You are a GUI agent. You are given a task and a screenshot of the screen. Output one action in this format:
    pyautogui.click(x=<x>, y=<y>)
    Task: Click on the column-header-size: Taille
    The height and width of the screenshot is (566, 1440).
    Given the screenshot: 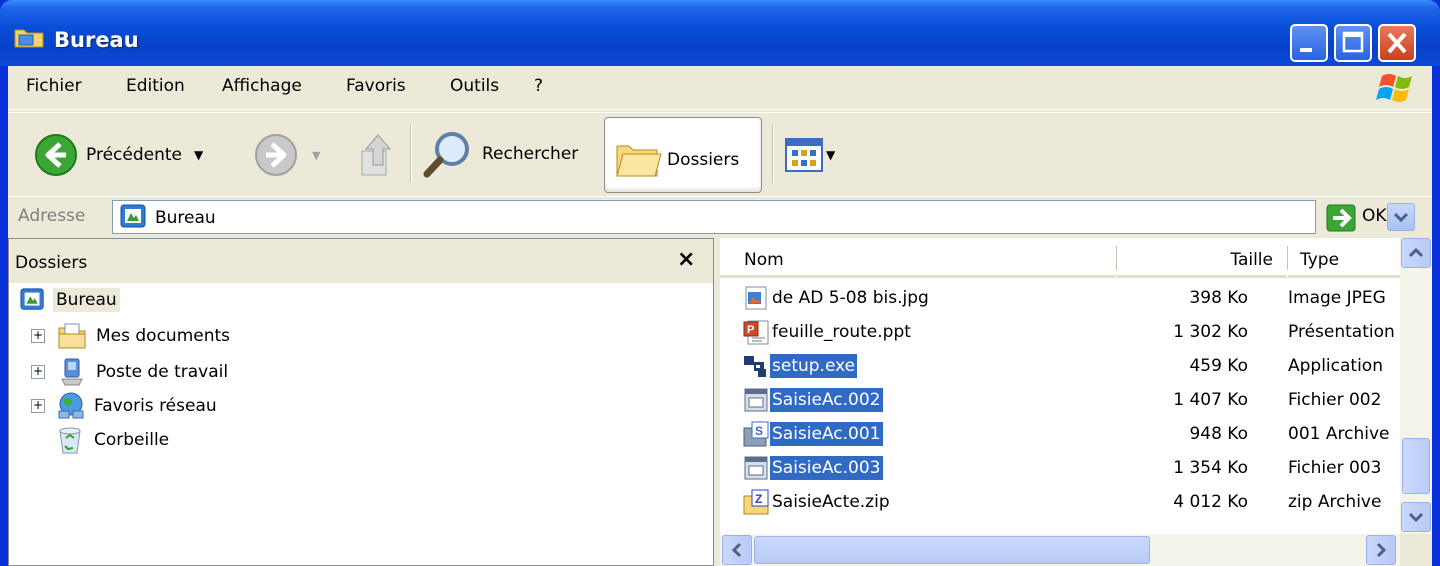 What is the action you would take?
    pyautogui.click(x=1202, y=258)
    